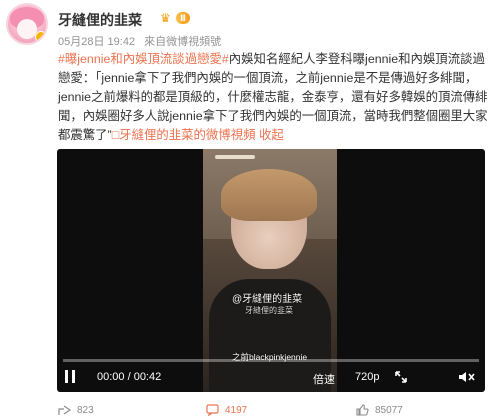 This screenshot has width=500, height=417. What do you see at coordinates (324, 379) in the screenshot?
I see `speed-button: 倍速` at bounding box center [324, 379].